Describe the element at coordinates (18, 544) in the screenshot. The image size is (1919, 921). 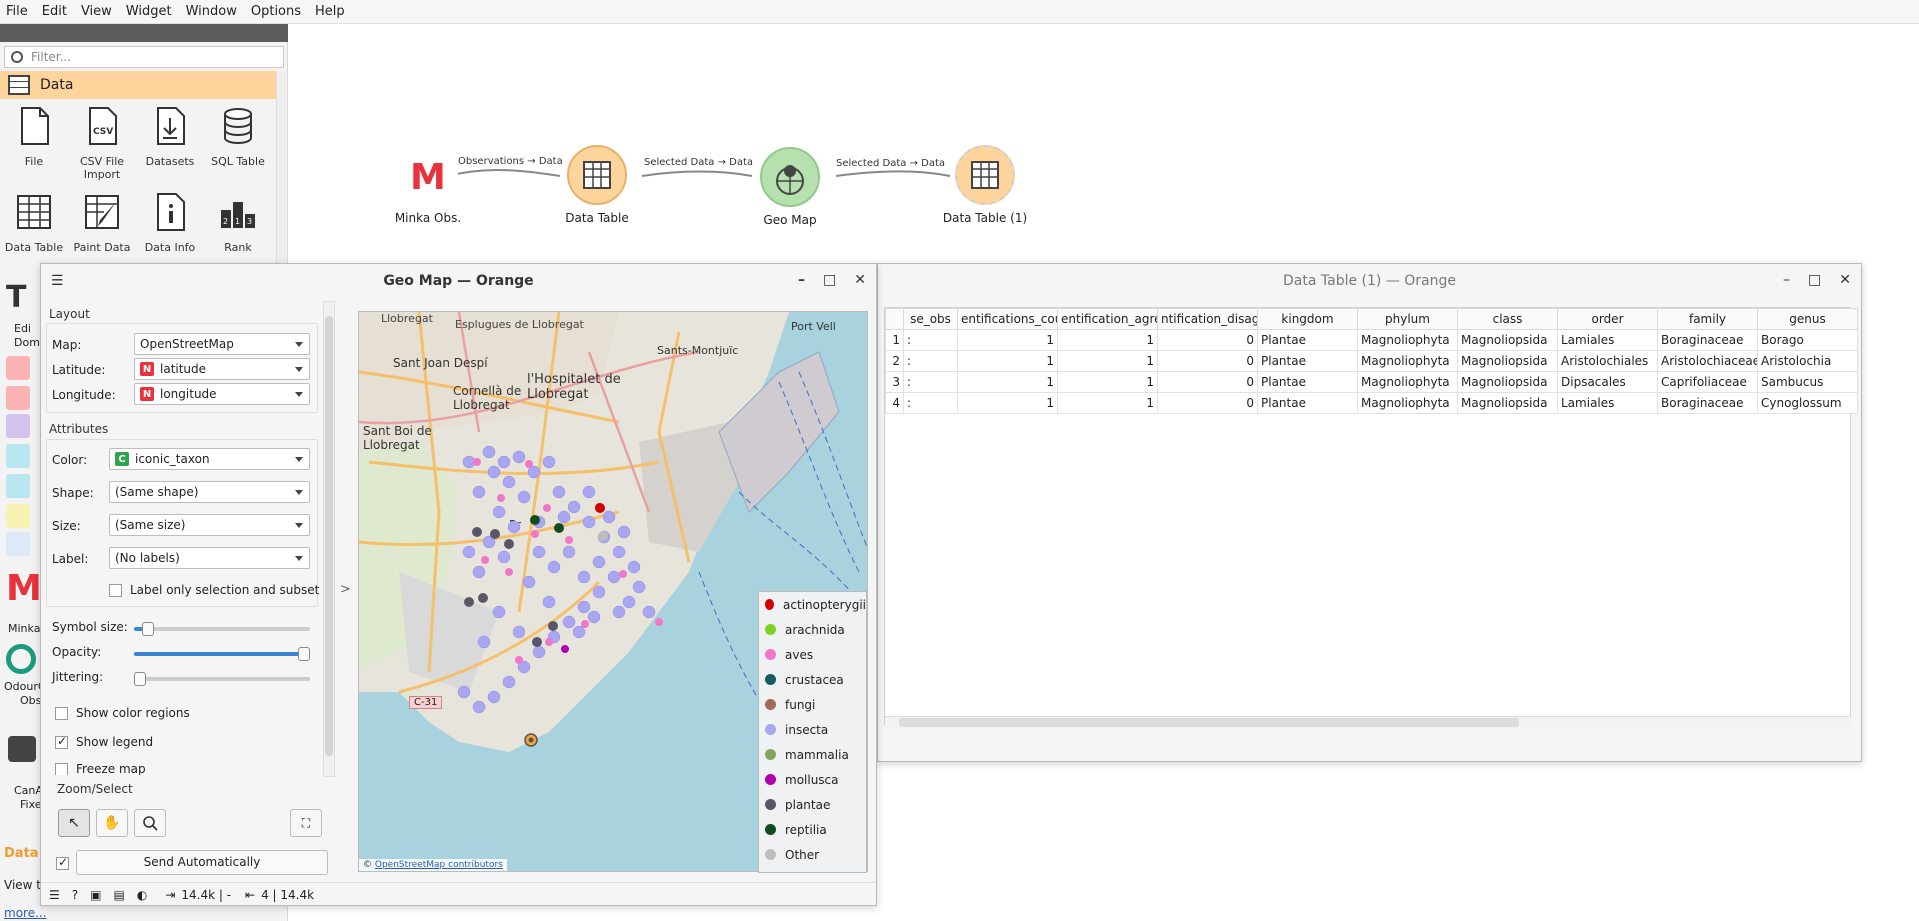
I see `sidebar-category-network-icon` at that location.